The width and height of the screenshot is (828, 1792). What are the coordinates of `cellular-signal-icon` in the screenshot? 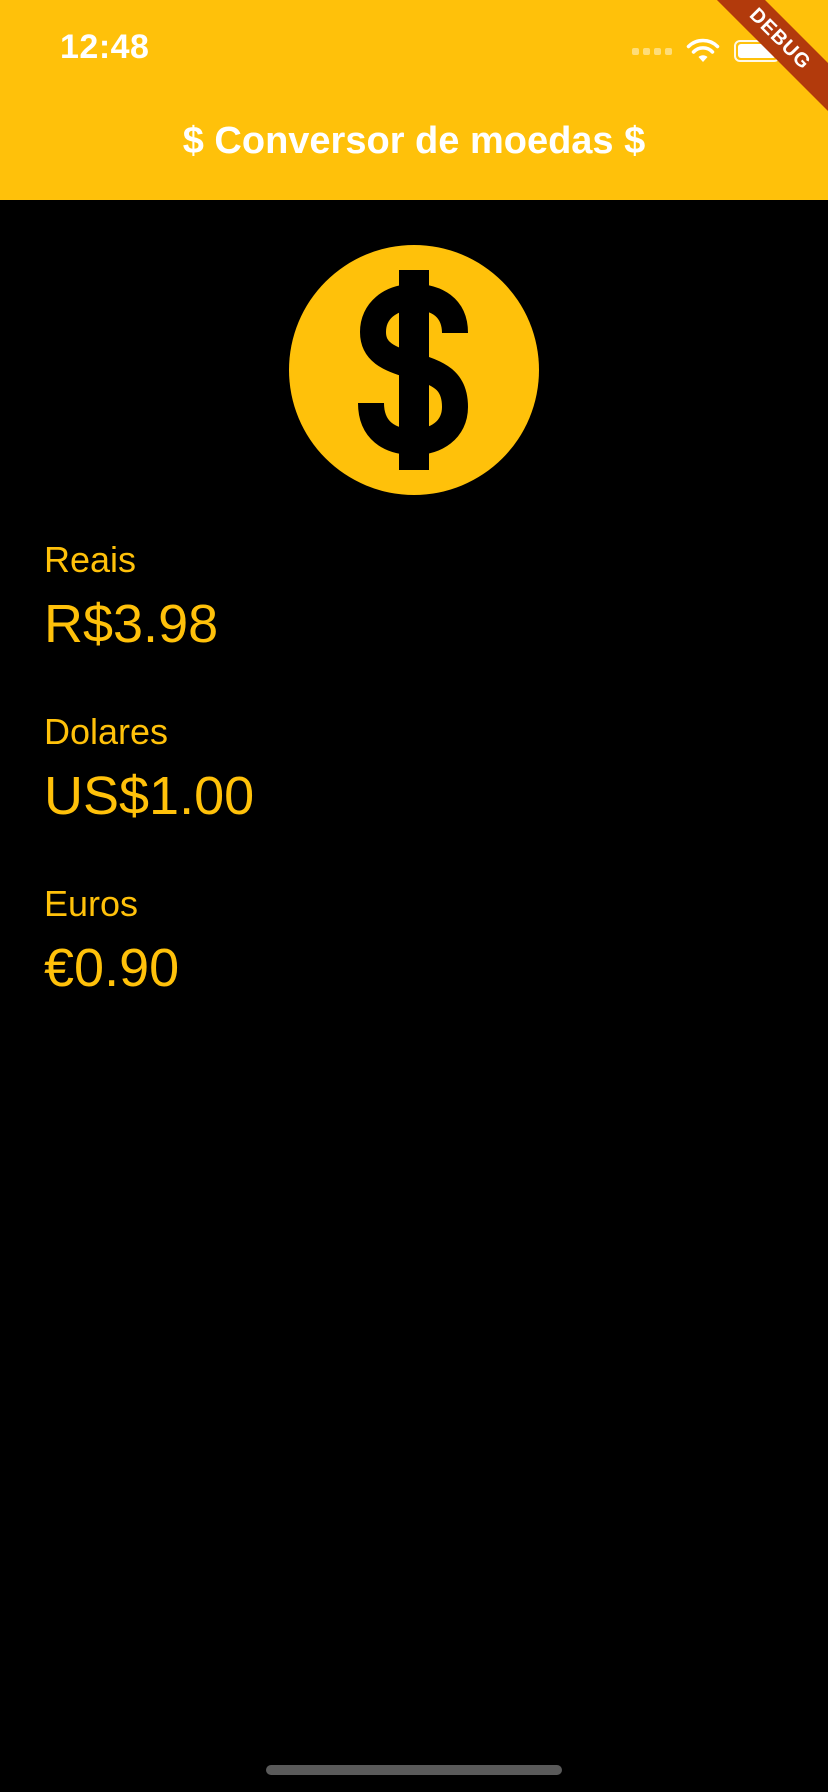 It's located at (652, 51).